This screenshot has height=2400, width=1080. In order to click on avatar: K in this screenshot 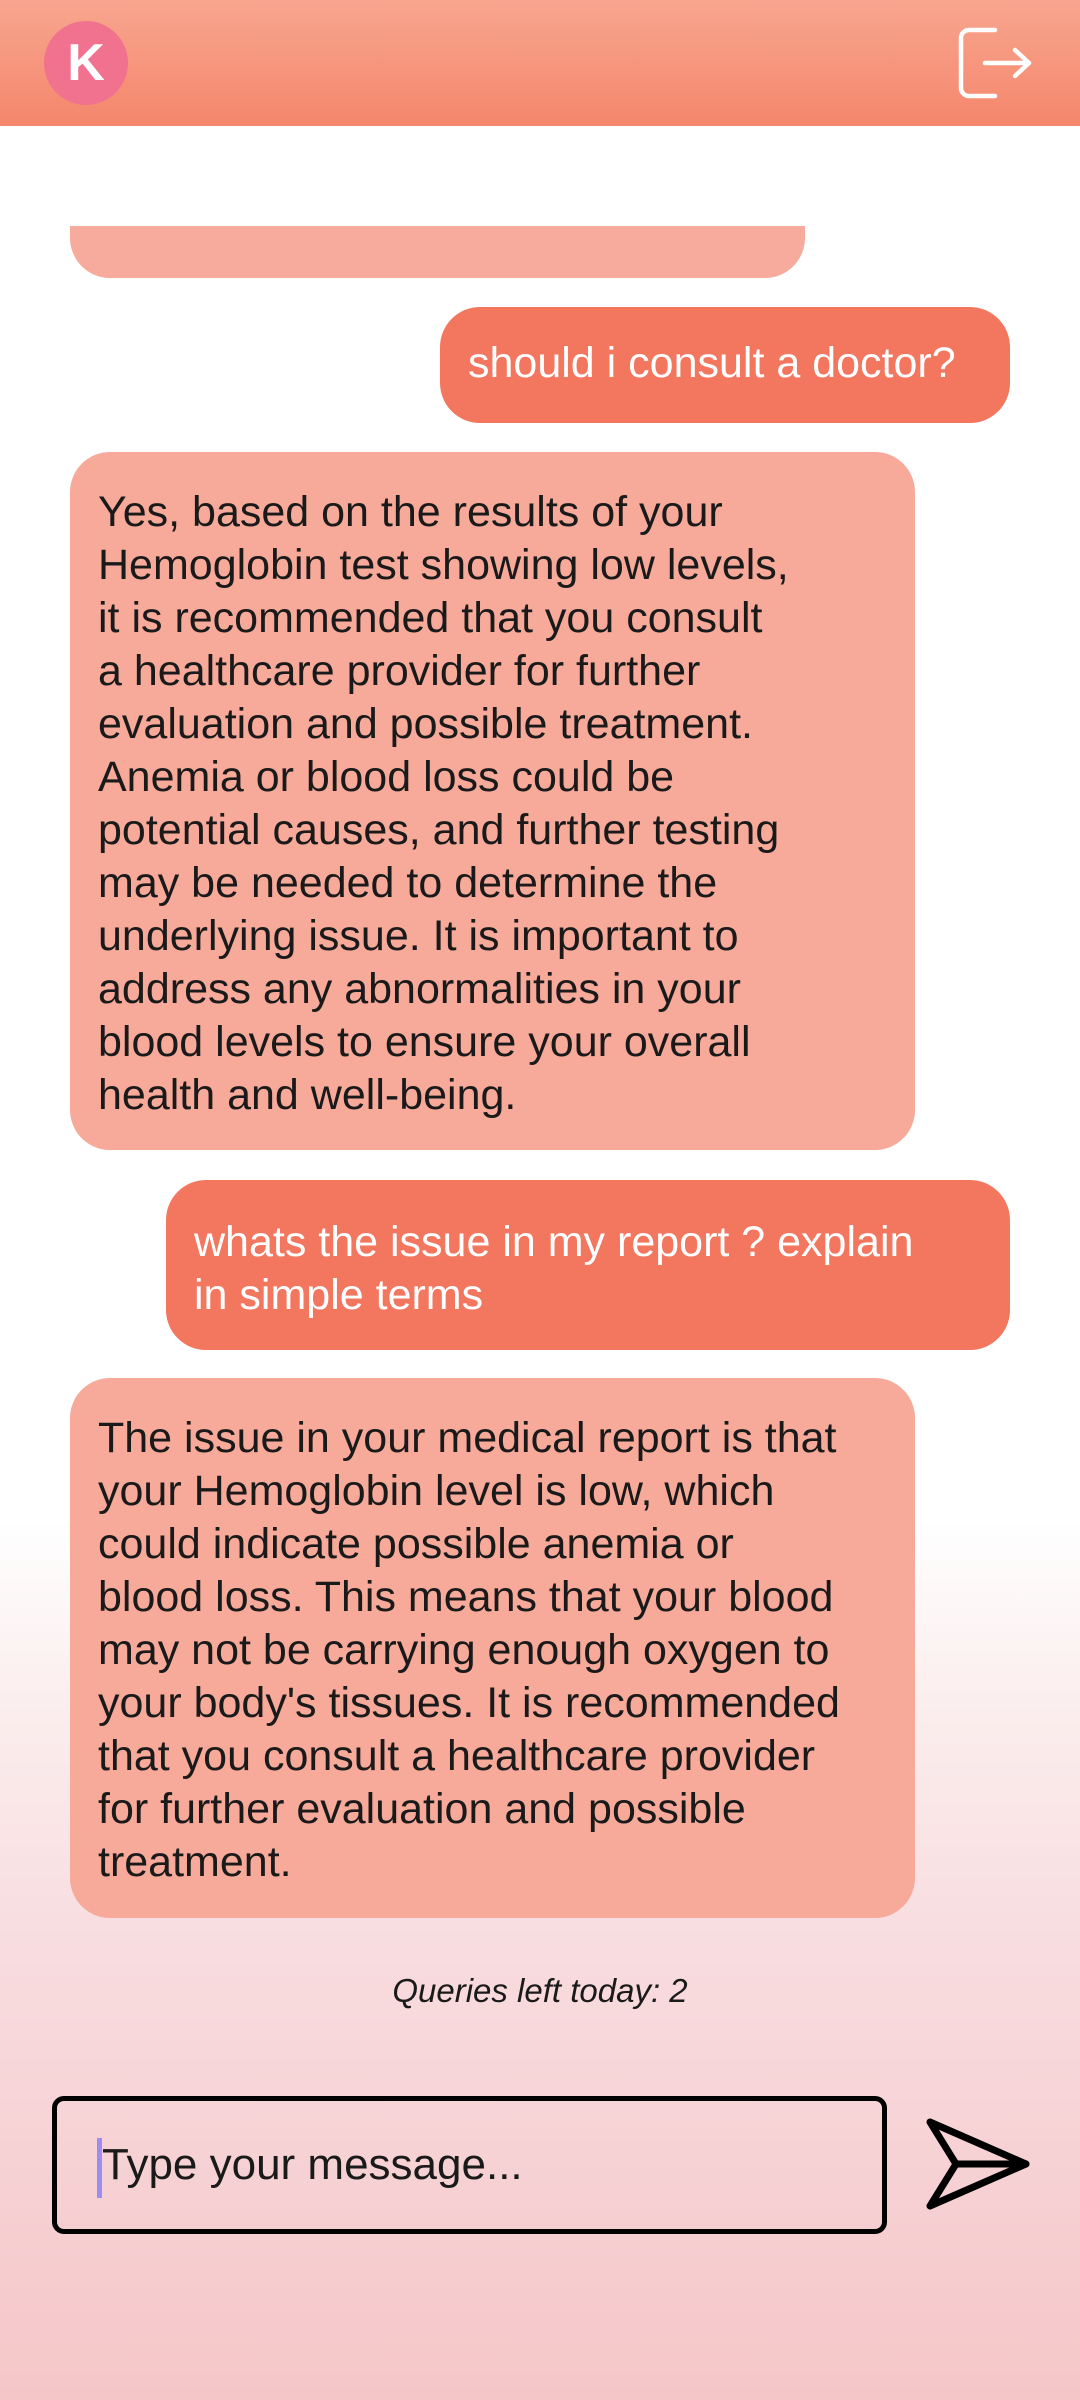, I will do `click(86, 63)`.